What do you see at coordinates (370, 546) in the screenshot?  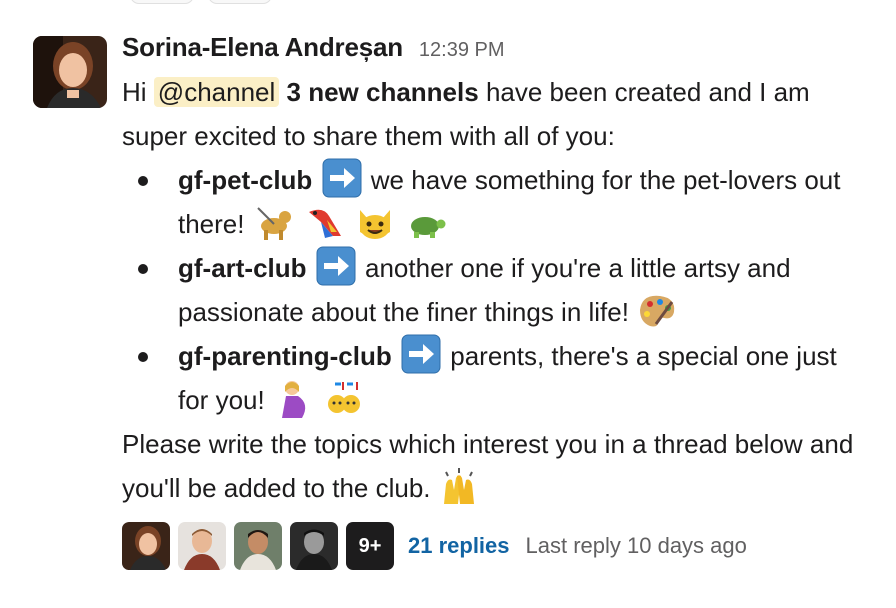 I see `more-participants-count: 9+` at bounding box center [370, 546].